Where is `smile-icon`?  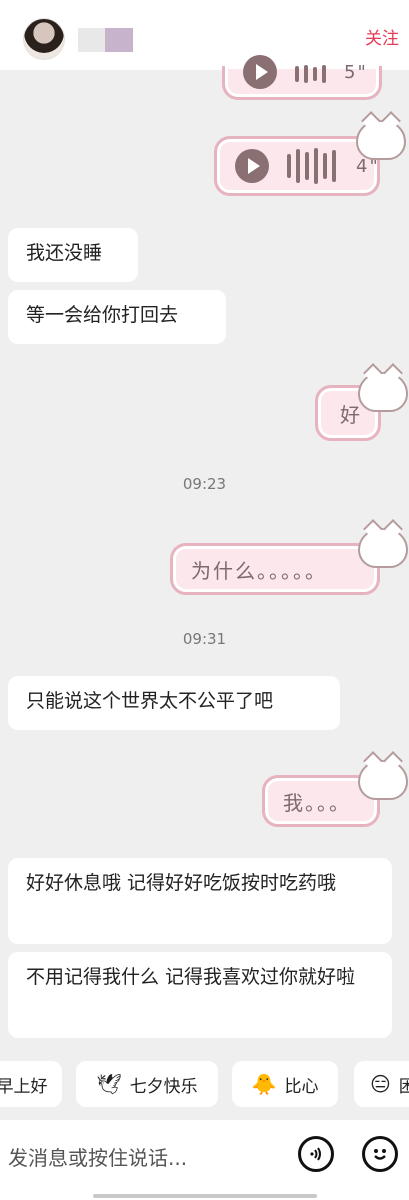
smile-icon is located at coordinates (380, 1154).